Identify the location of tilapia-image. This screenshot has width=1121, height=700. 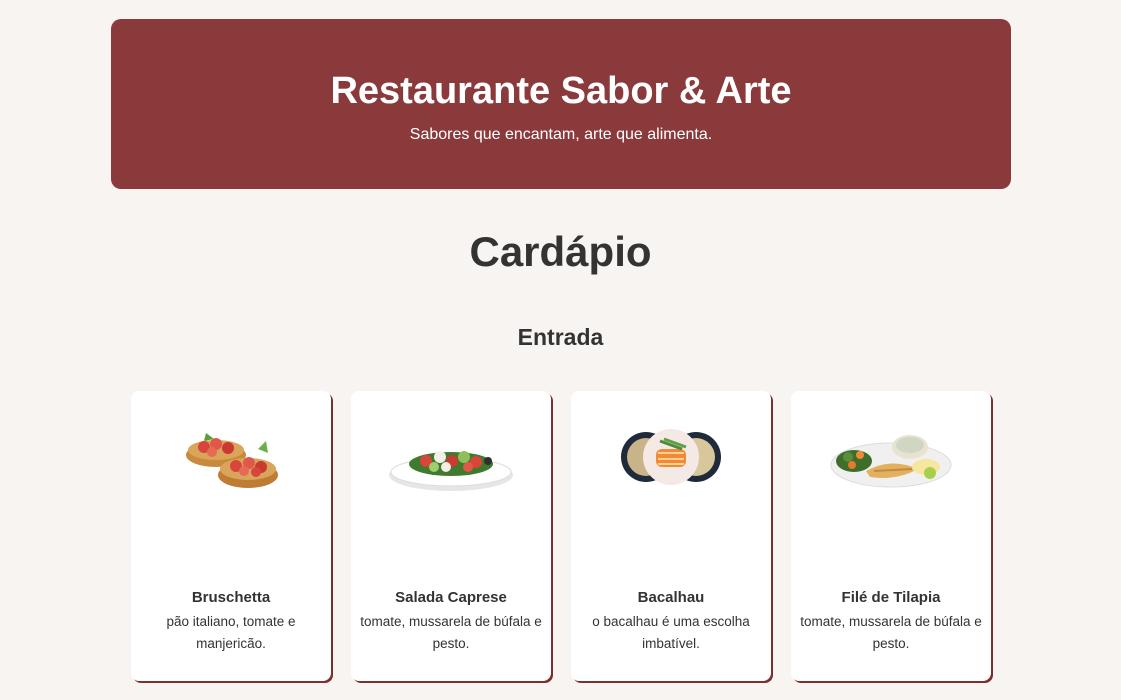
(891, 459).